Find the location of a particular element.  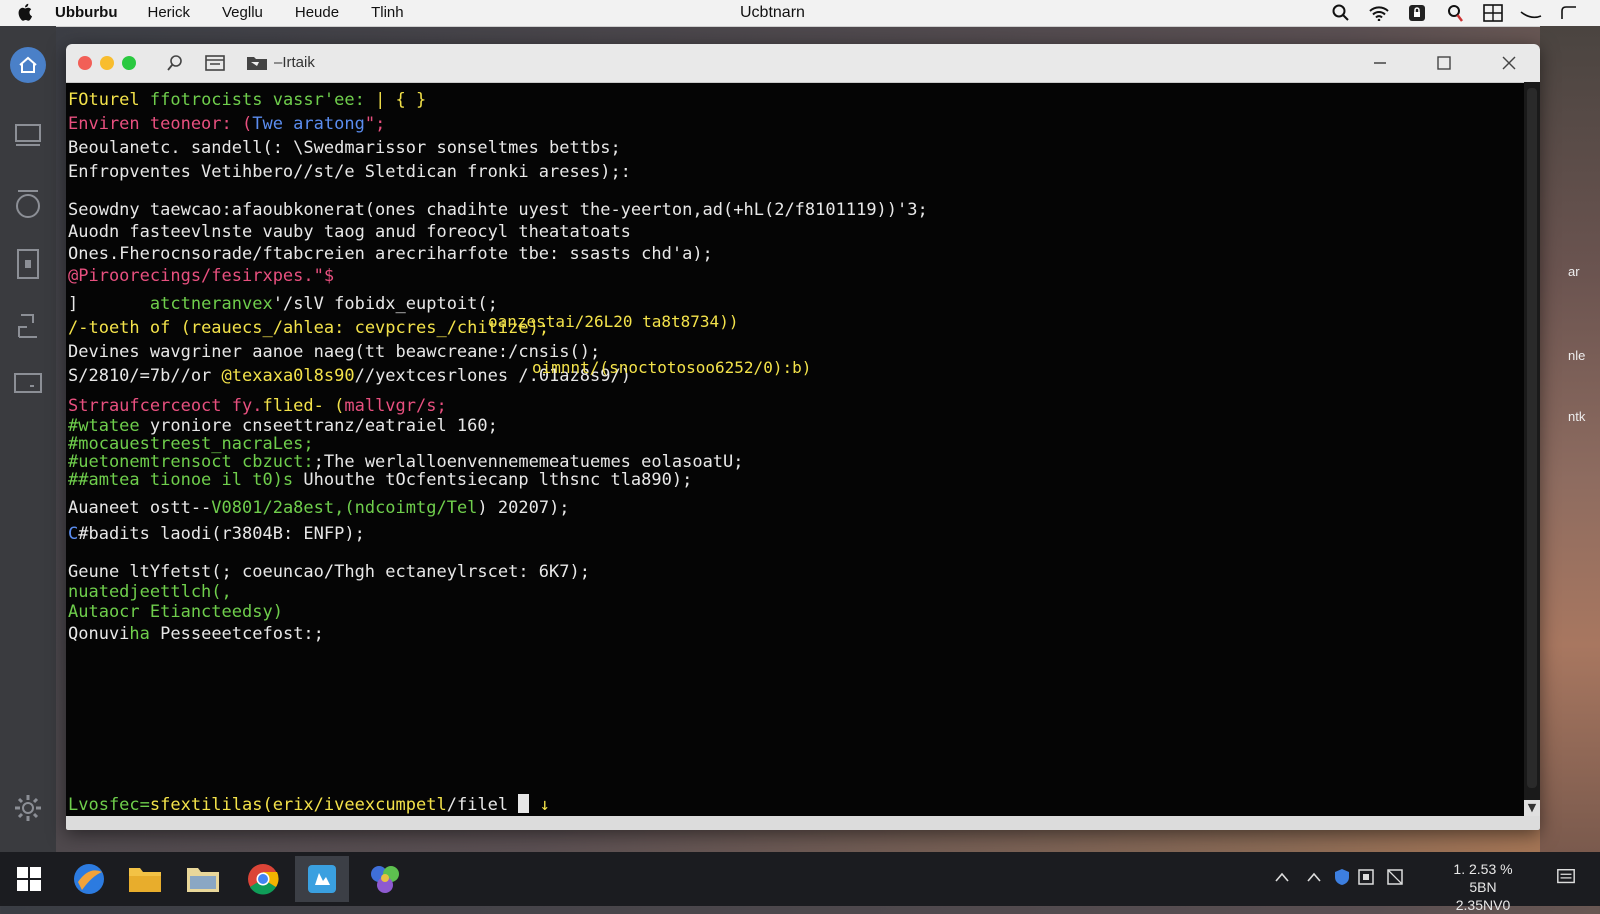

terminal-text-segment: mallvgr/s; is located at coordinates (395, 406).